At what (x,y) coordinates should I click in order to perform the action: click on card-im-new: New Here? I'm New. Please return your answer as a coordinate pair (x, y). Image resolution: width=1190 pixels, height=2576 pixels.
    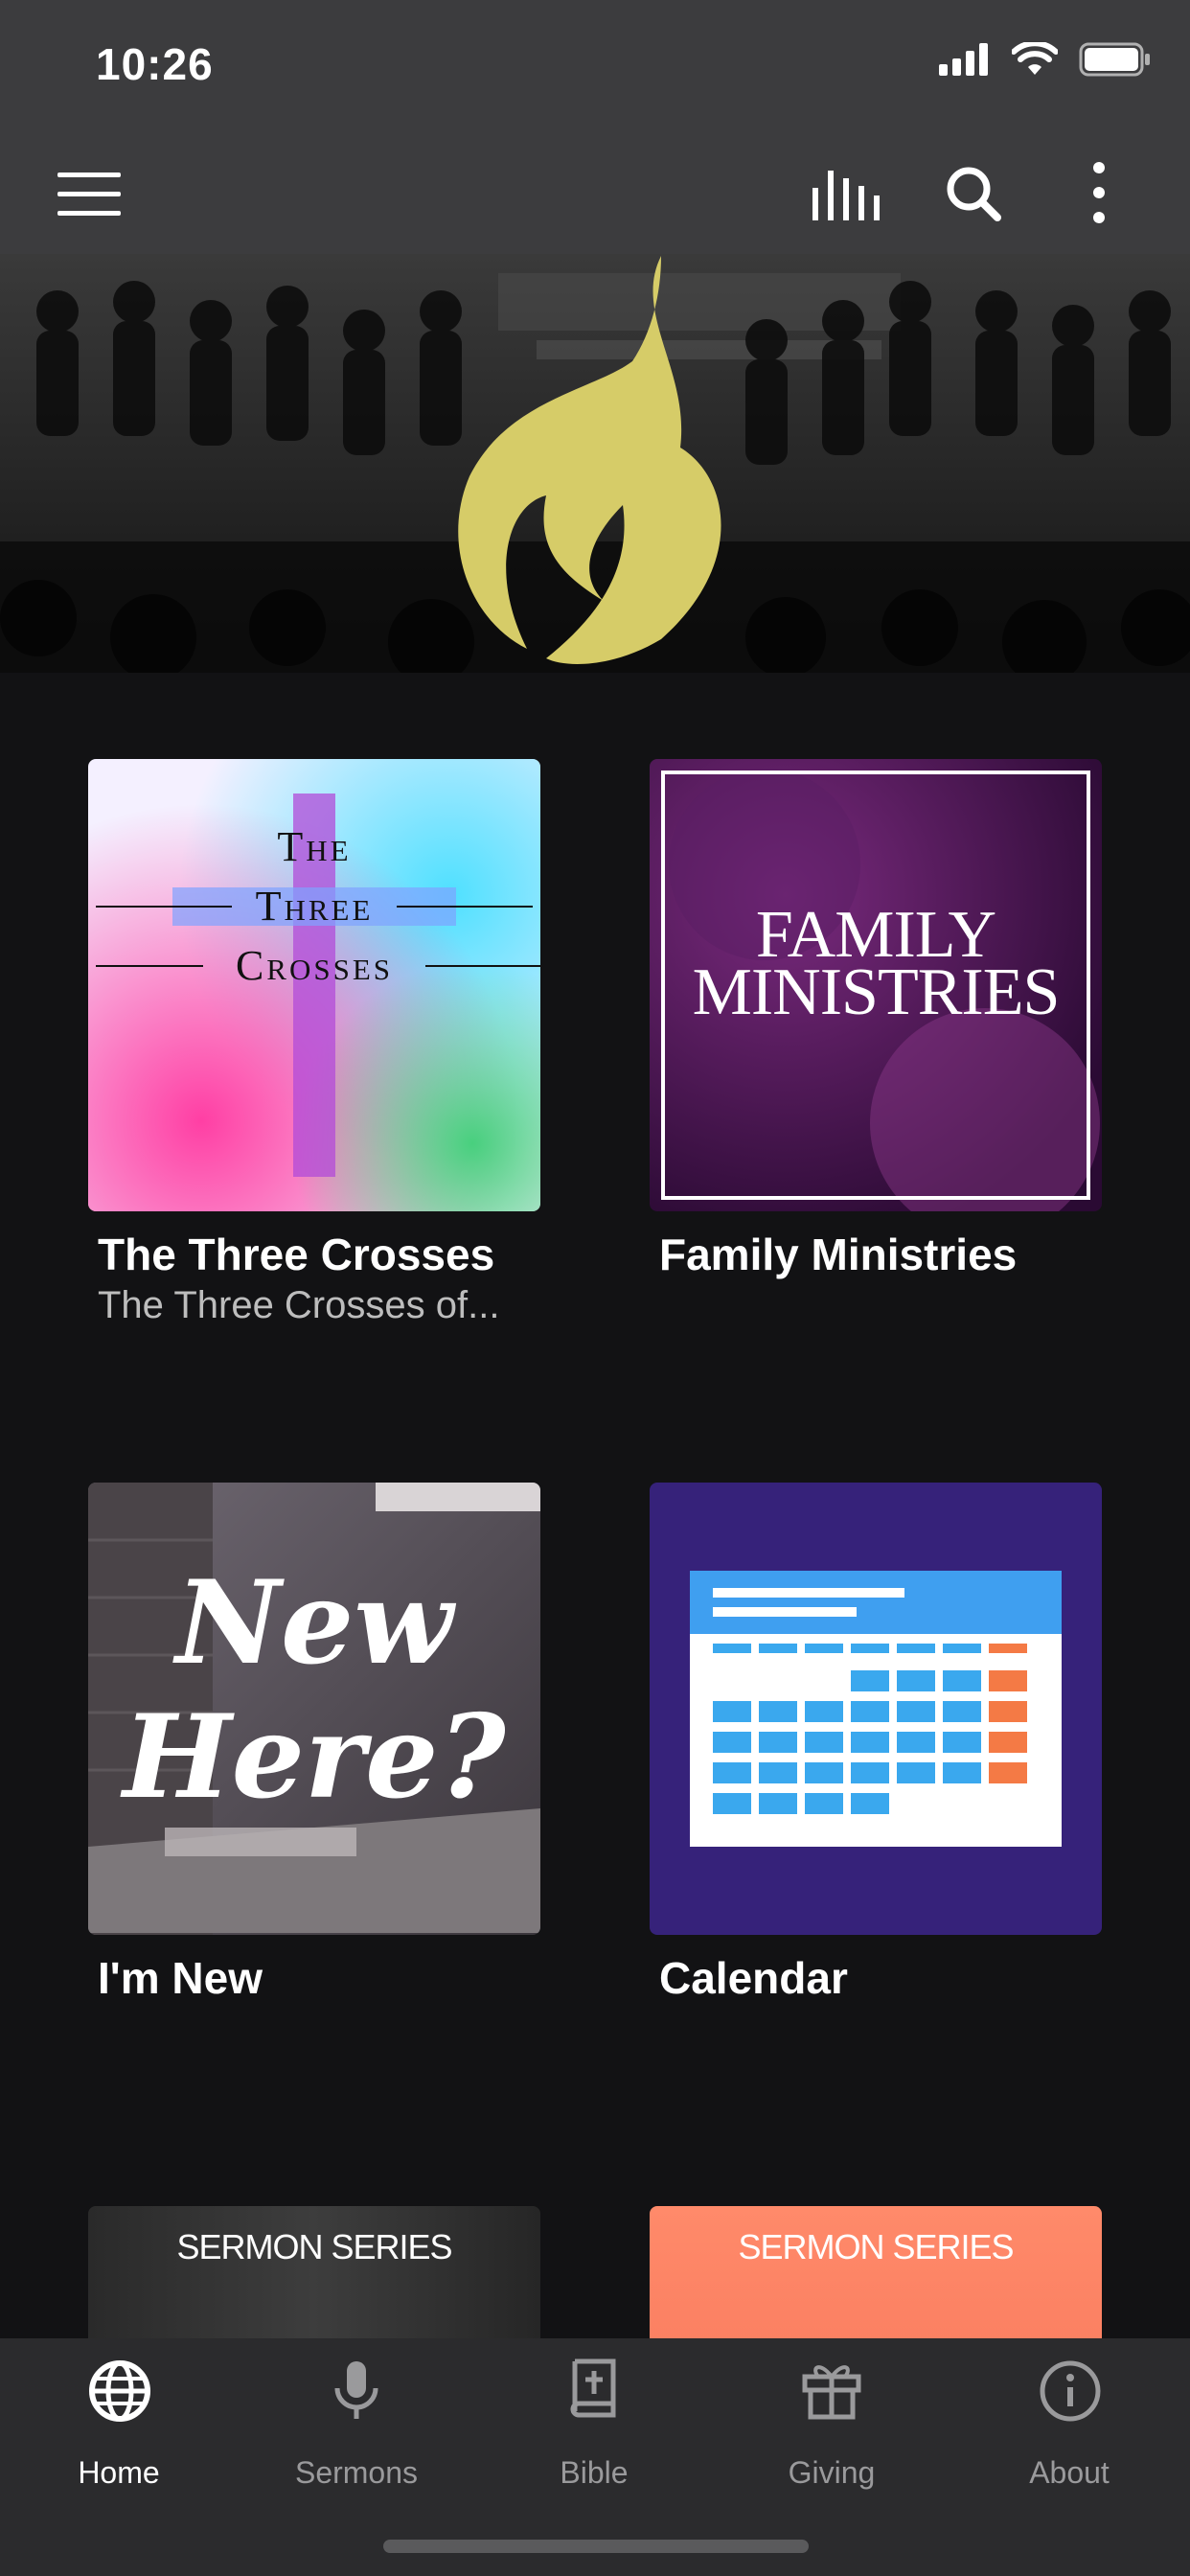
    Looking at the image, I should click on (314, 1743).